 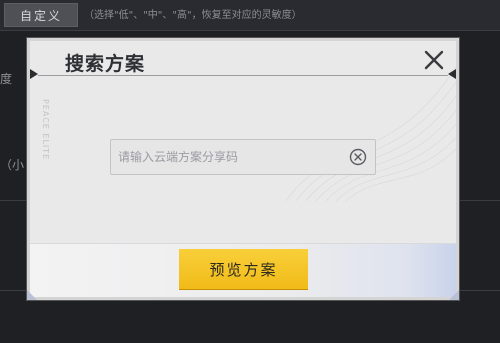 I want to click on frame-notch-left, so click(x=34, y=74).